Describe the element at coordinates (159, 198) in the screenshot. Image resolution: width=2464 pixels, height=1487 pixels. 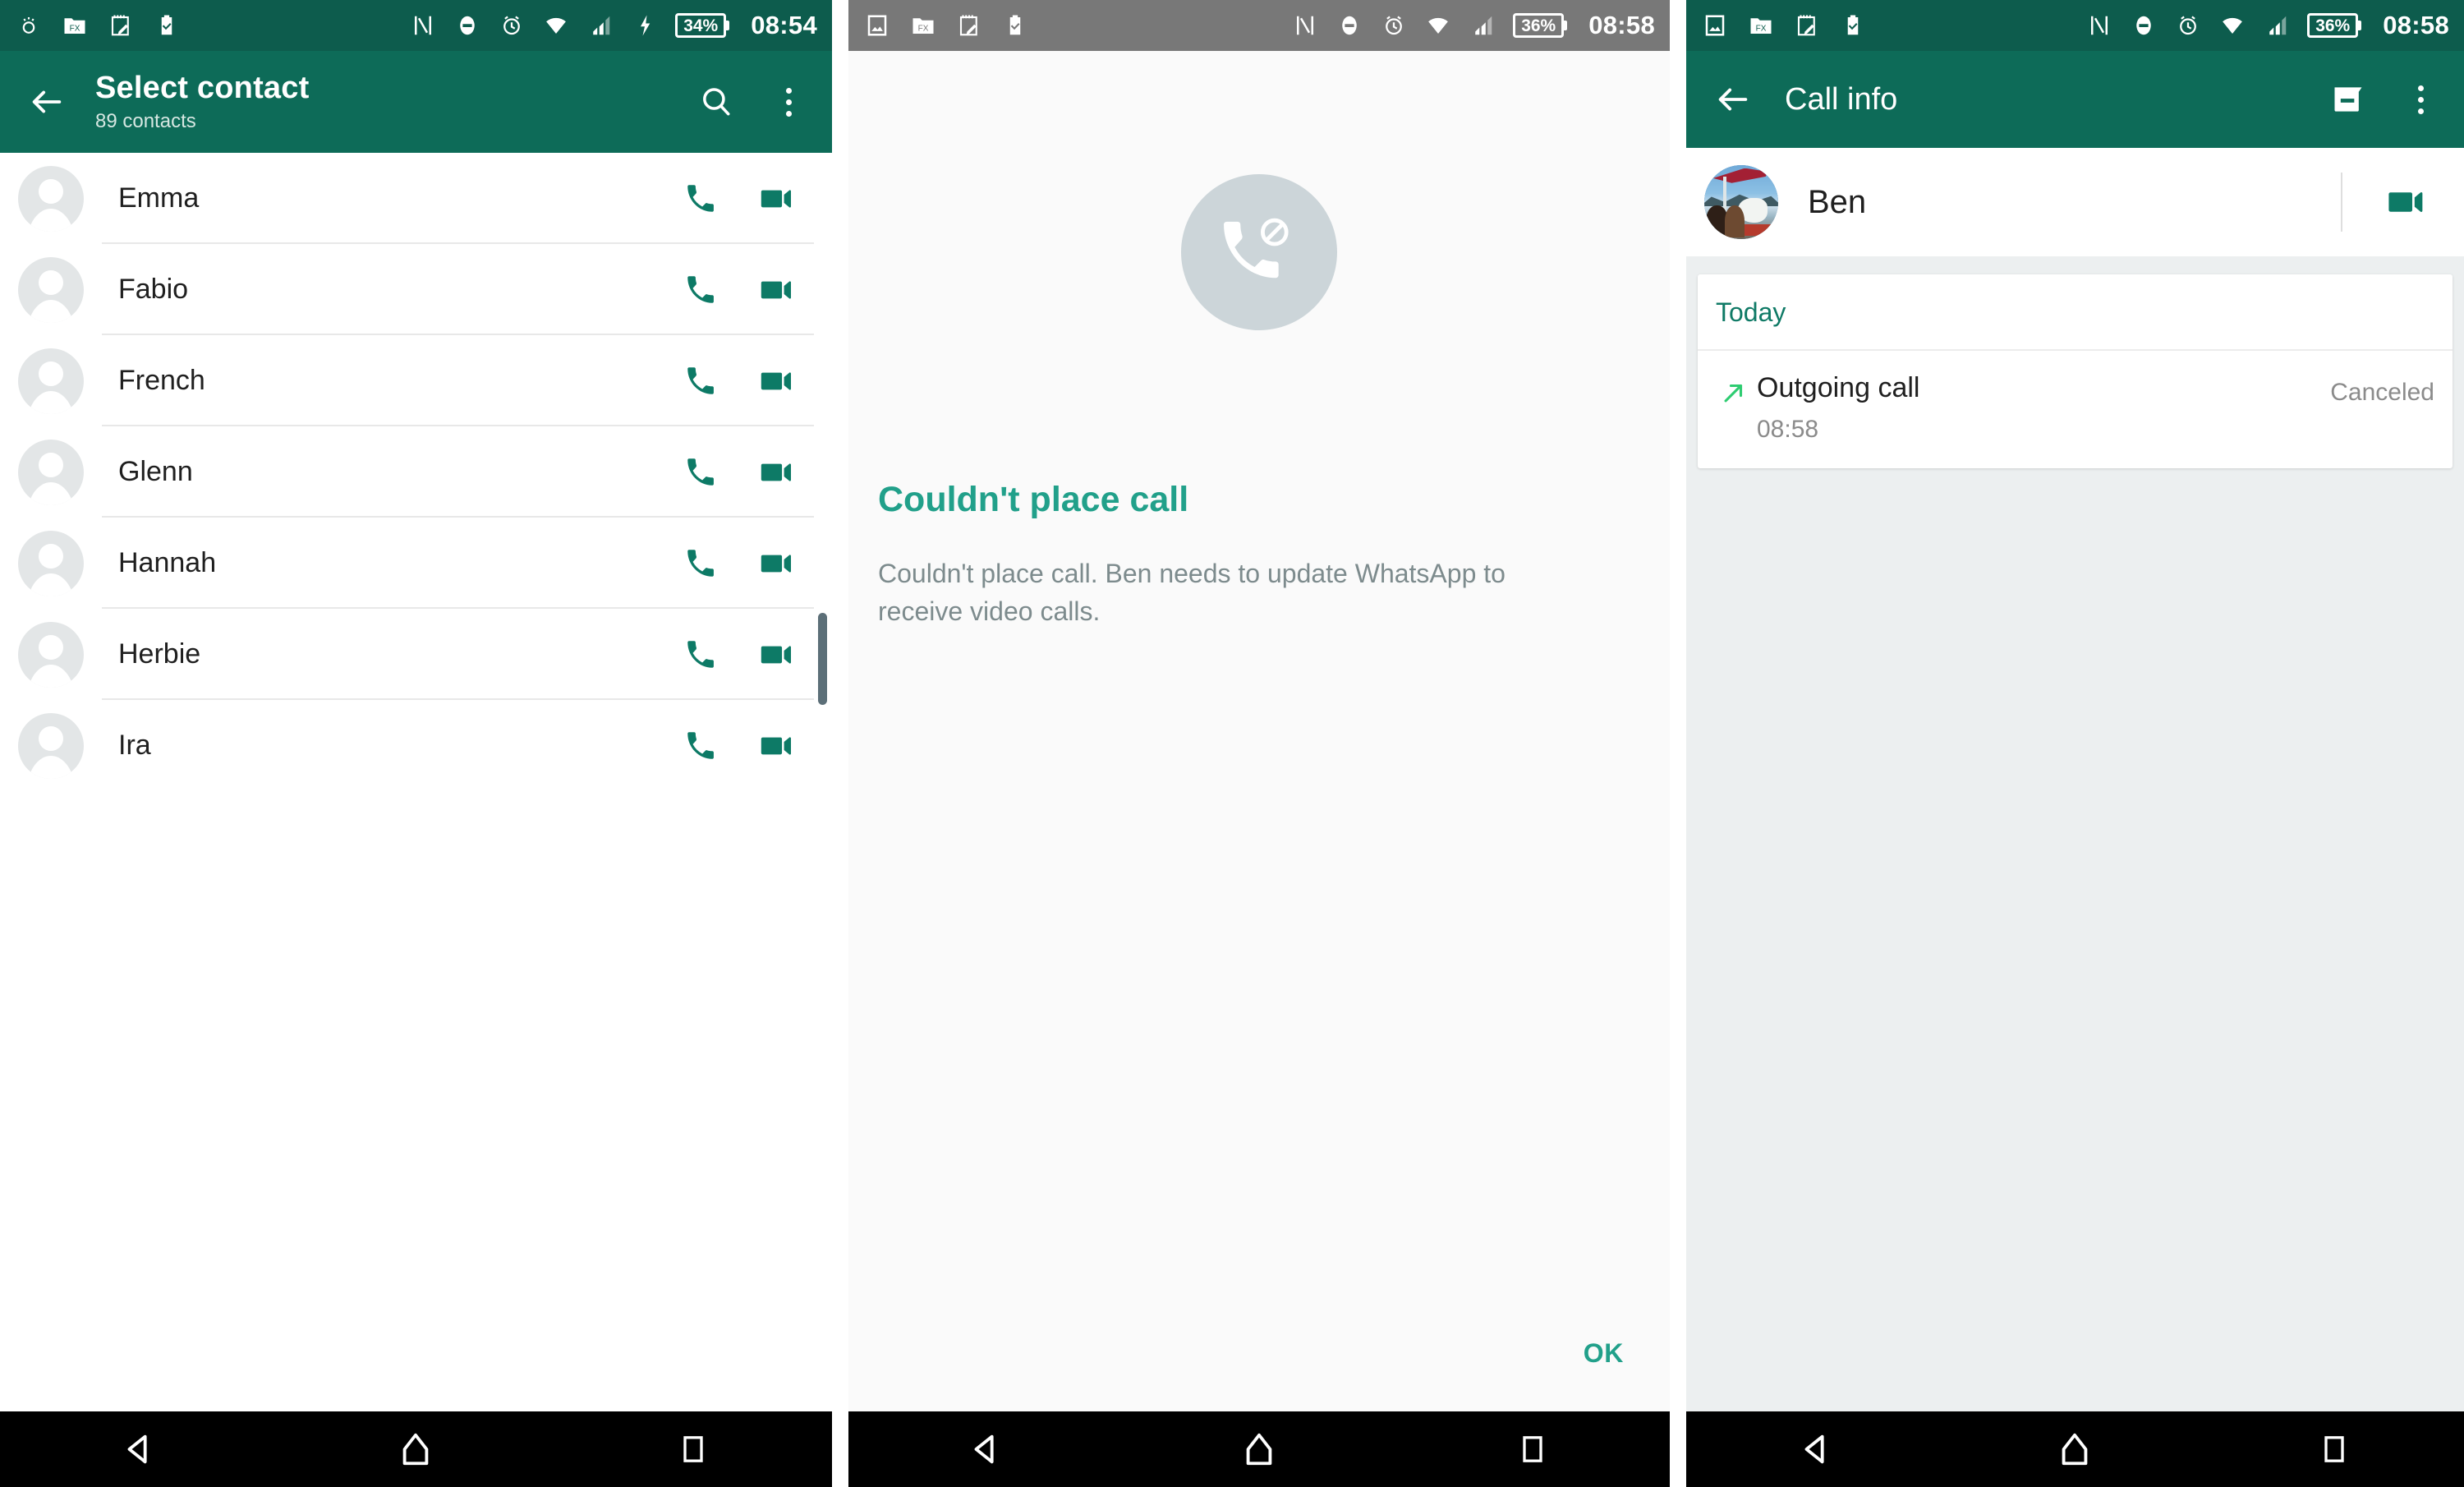
I see `contact-name: Emma` at that location.